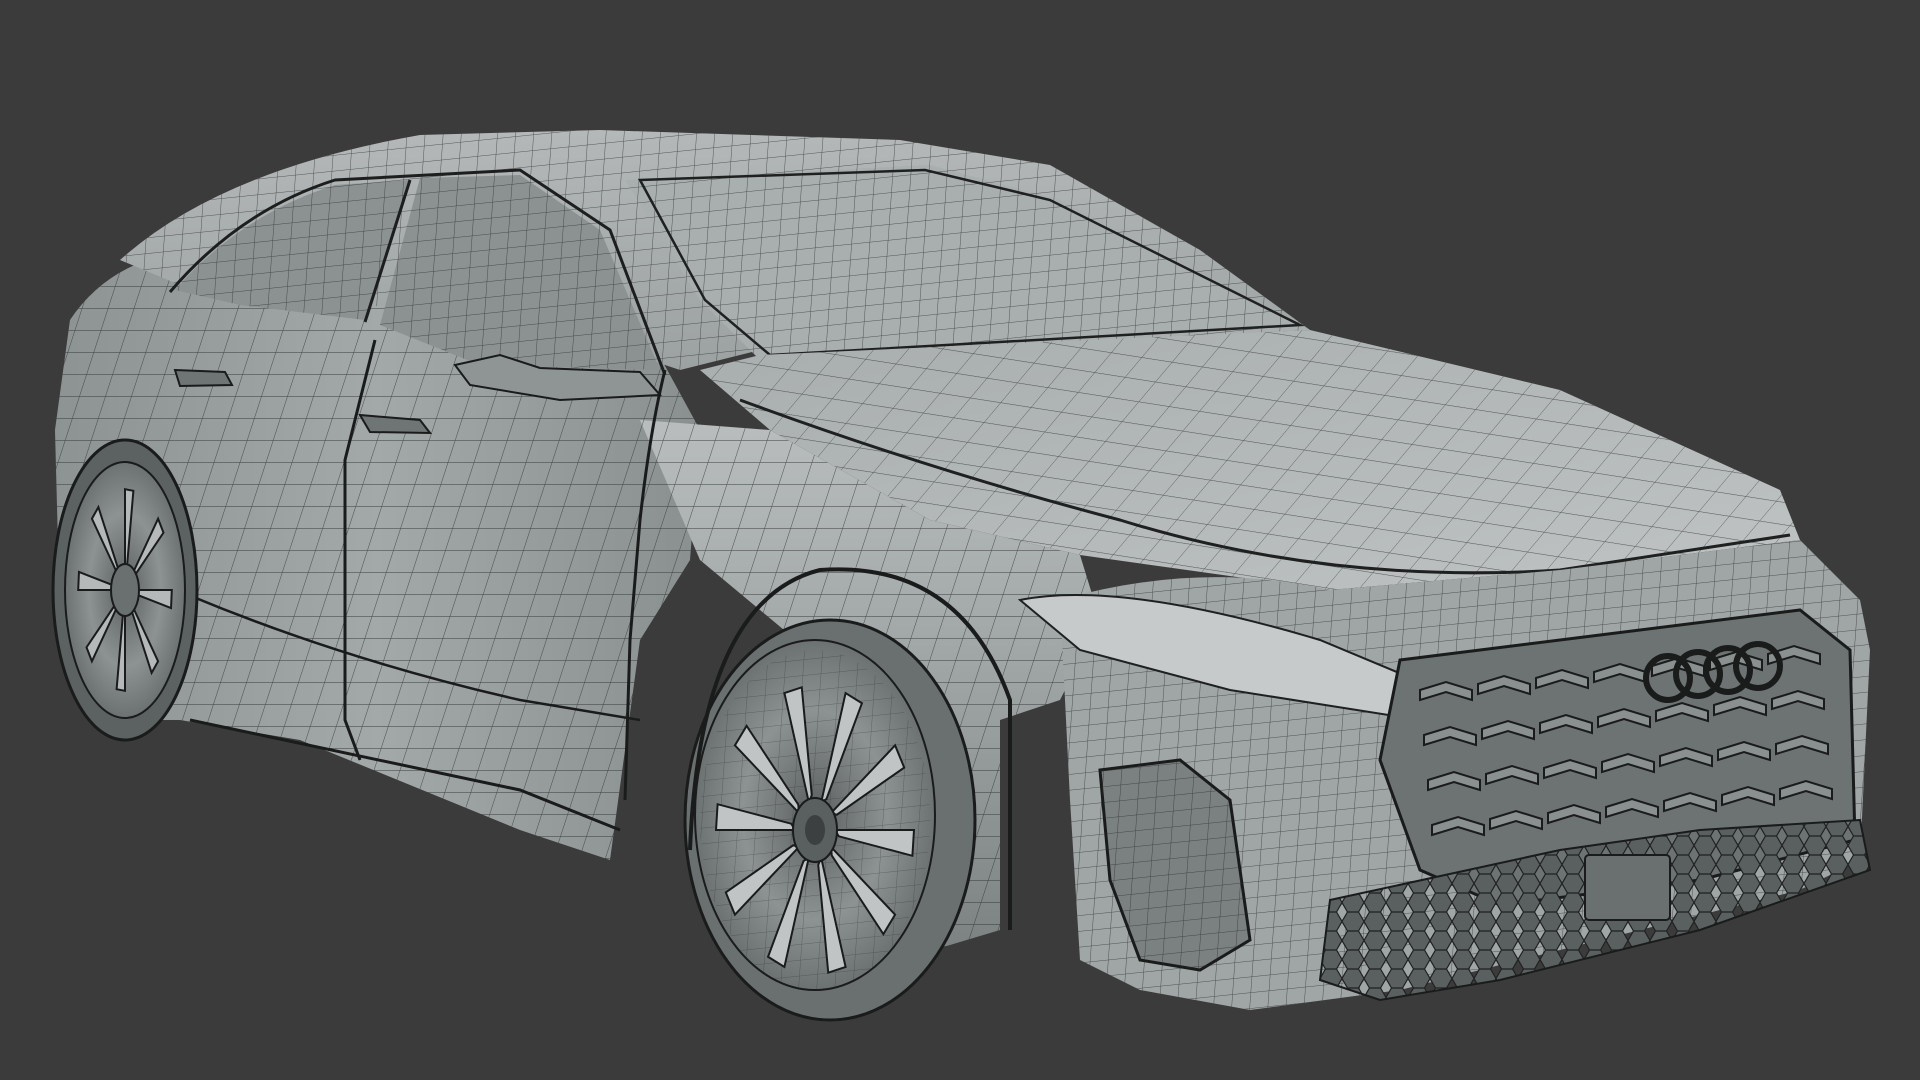 Image resolution: width=1920 pixels, height=1080 pixels. Describe the element at coordinates (830, 820) in the screenshot. I see `front-wheel` at that location.